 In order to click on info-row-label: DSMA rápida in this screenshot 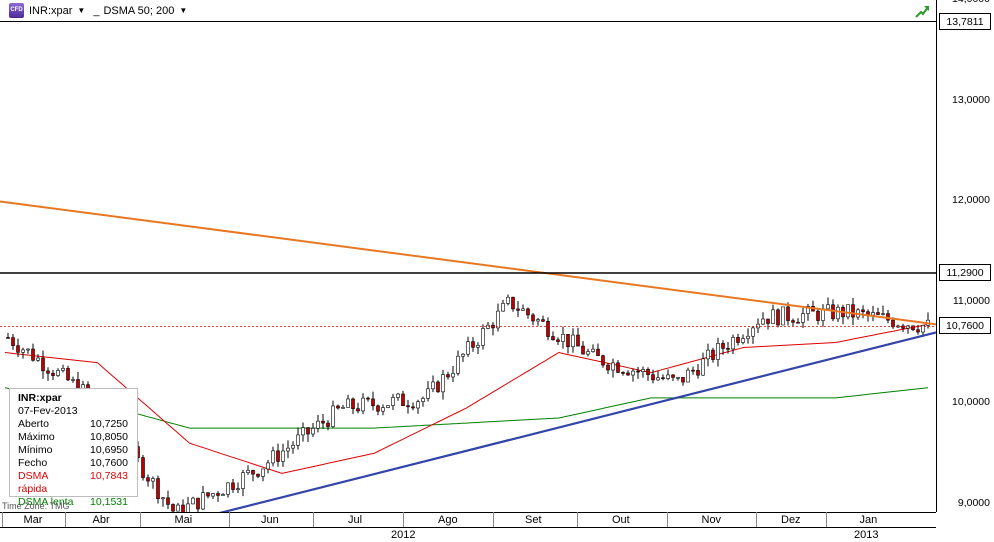, I will do `click(33, 482)`.